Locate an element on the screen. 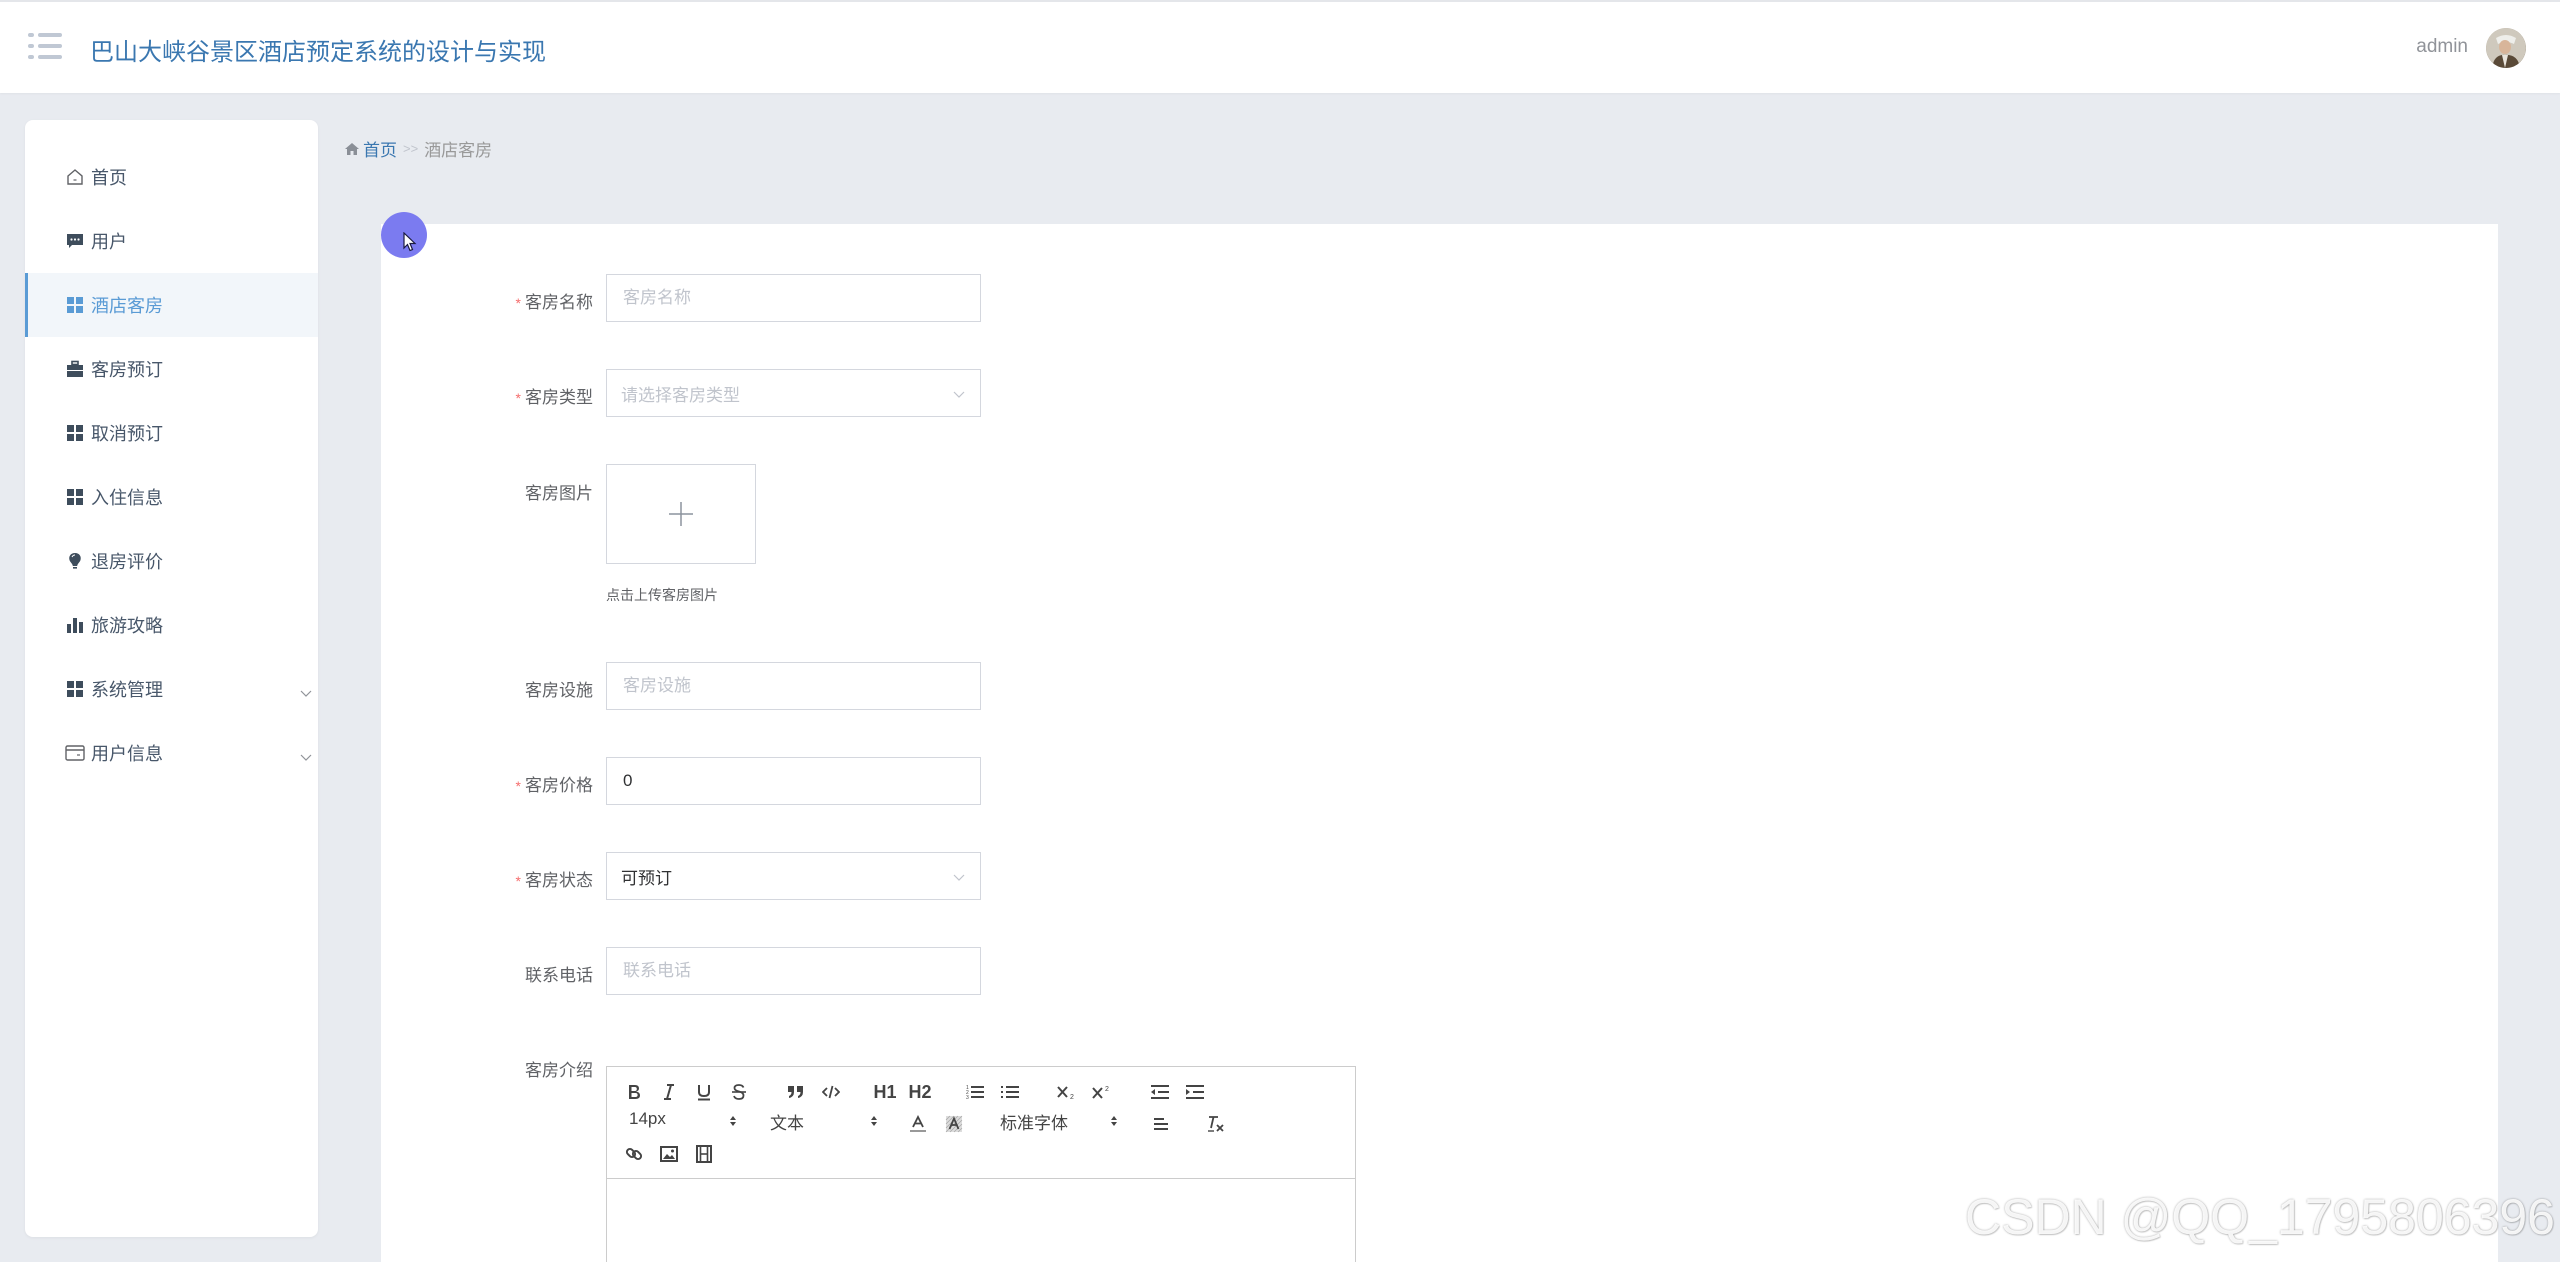 The height and width of the screenshot is (1262, 2560). font-color-icon is located at coordinates (918, 1123).